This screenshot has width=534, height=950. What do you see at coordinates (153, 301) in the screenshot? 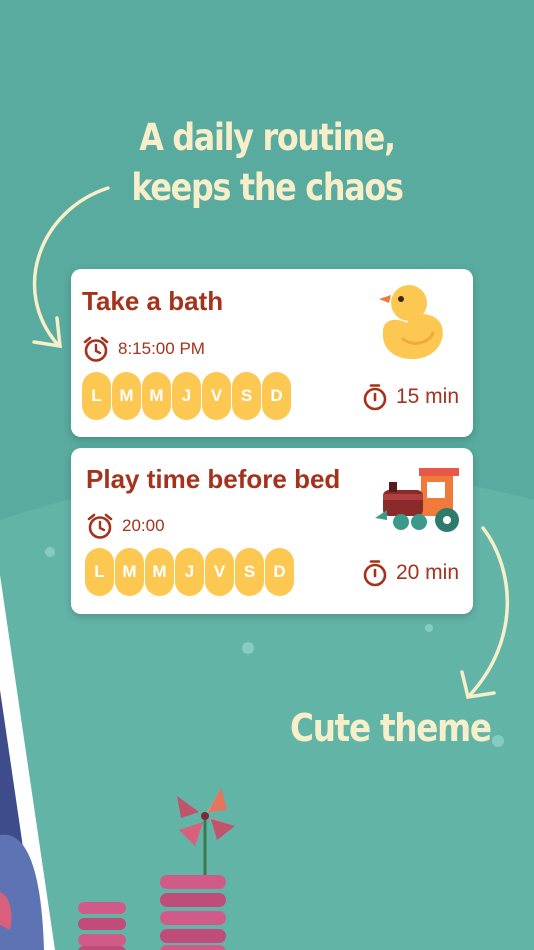
I see `task-title: Take a bath` at bounding box center [153, 301].